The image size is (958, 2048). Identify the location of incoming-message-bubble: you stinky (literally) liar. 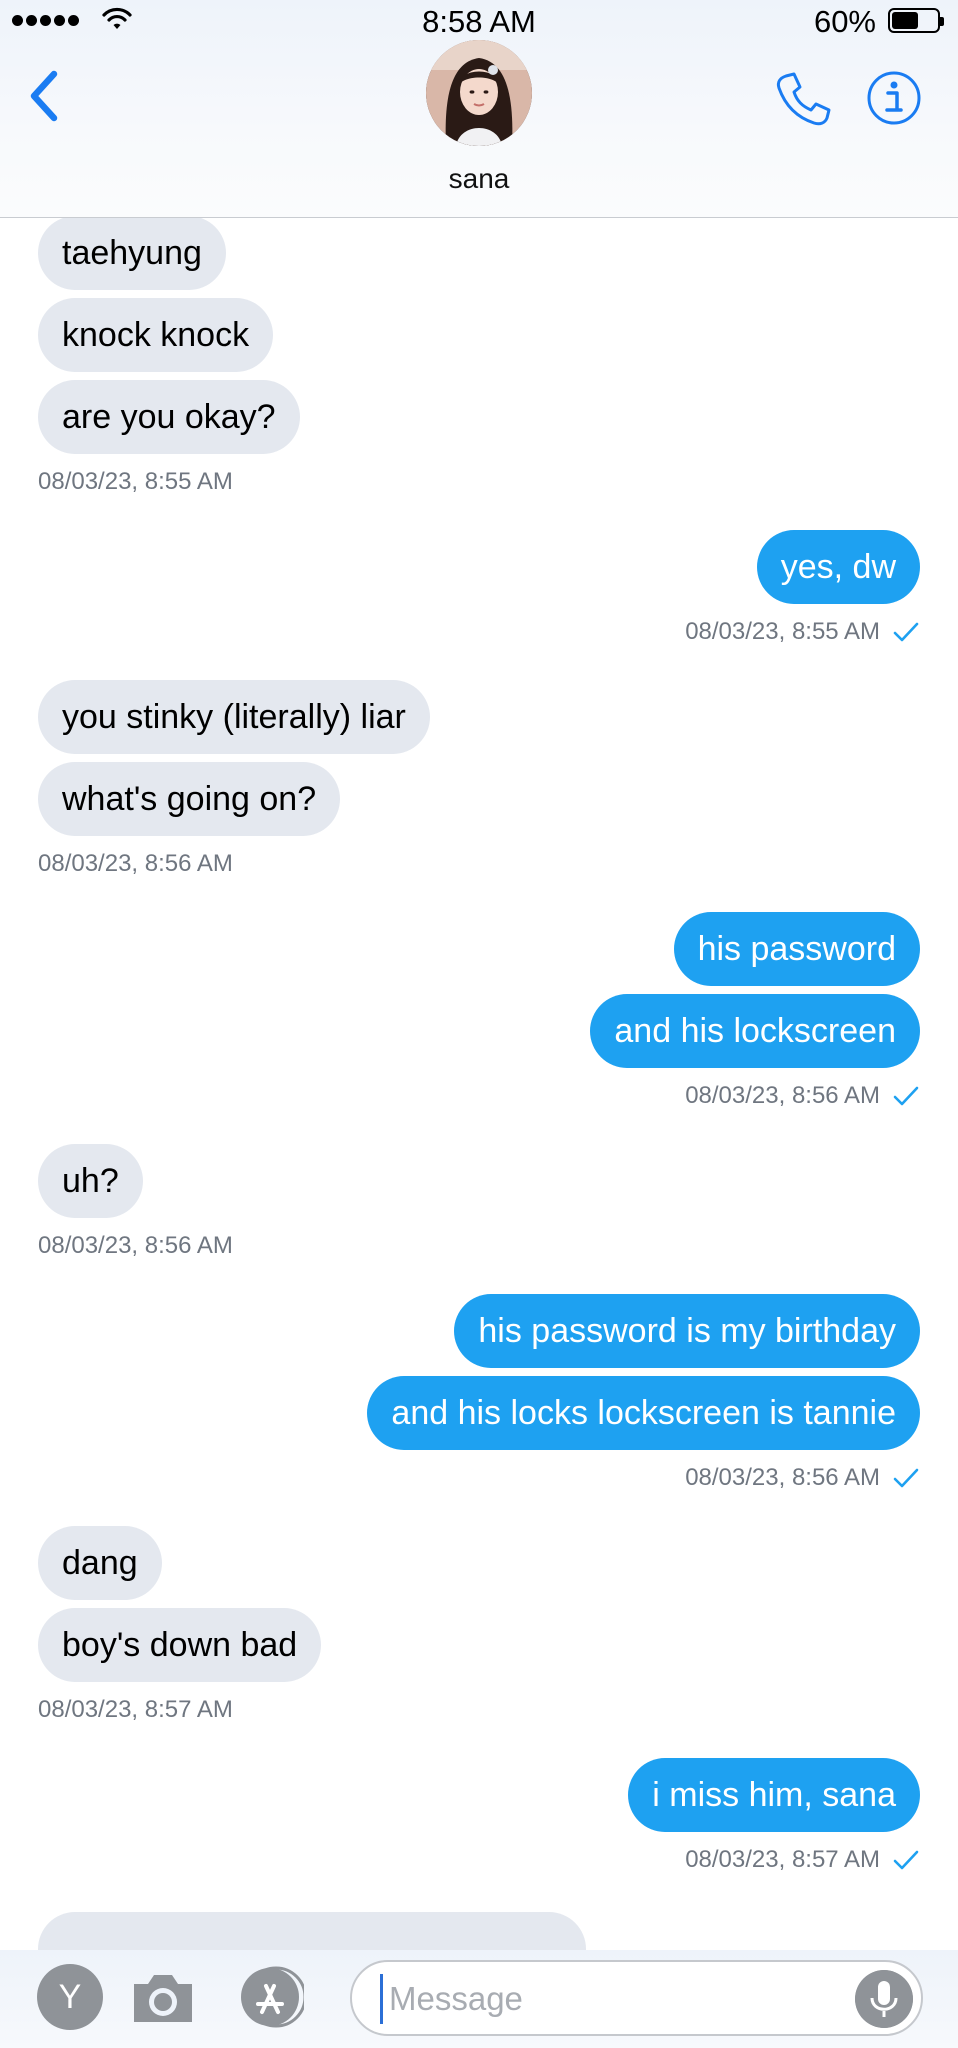
(234, 717).